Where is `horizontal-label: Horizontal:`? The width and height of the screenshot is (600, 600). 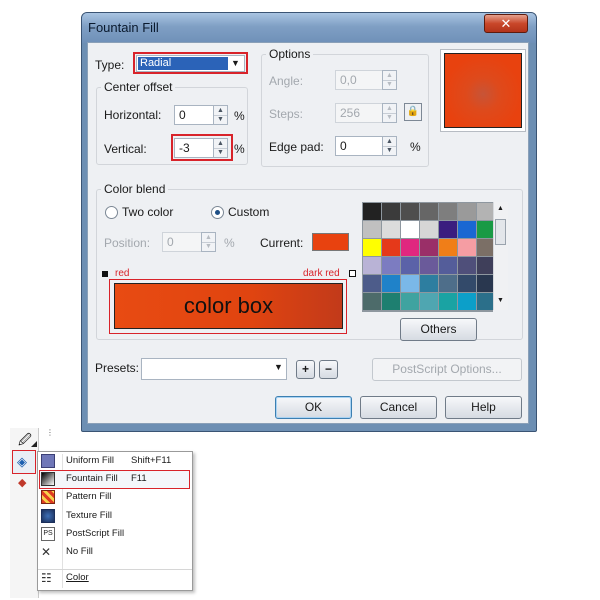
horizontal-label: Horizontal: is located at coordinates (133, 115).